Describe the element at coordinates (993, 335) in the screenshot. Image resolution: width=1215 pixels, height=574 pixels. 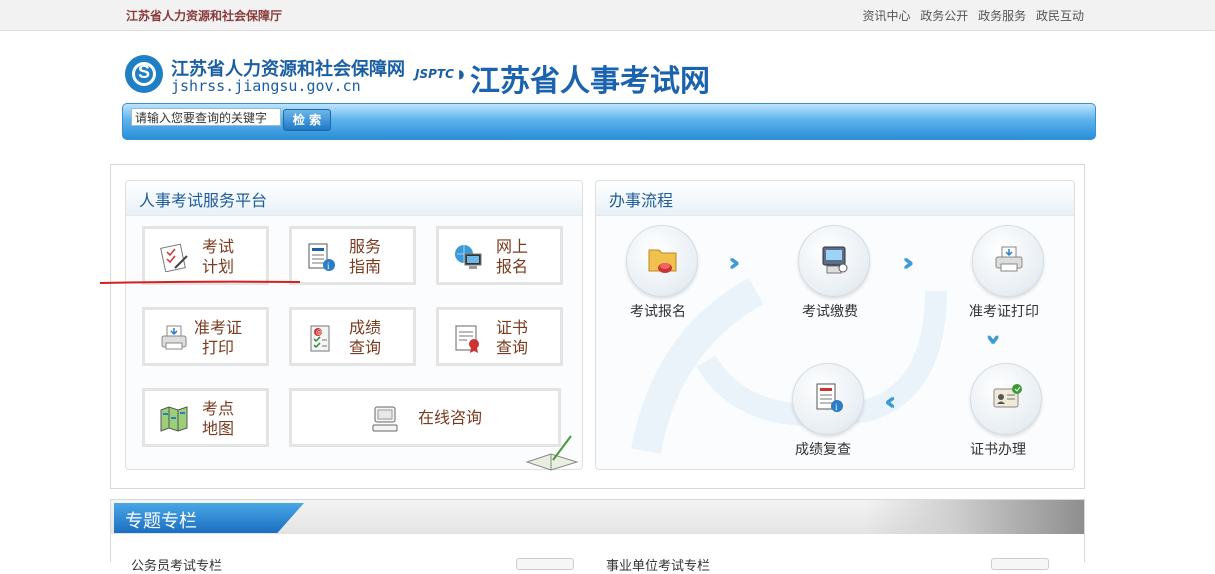
I see `chevron-down-icon: ››` at that location.